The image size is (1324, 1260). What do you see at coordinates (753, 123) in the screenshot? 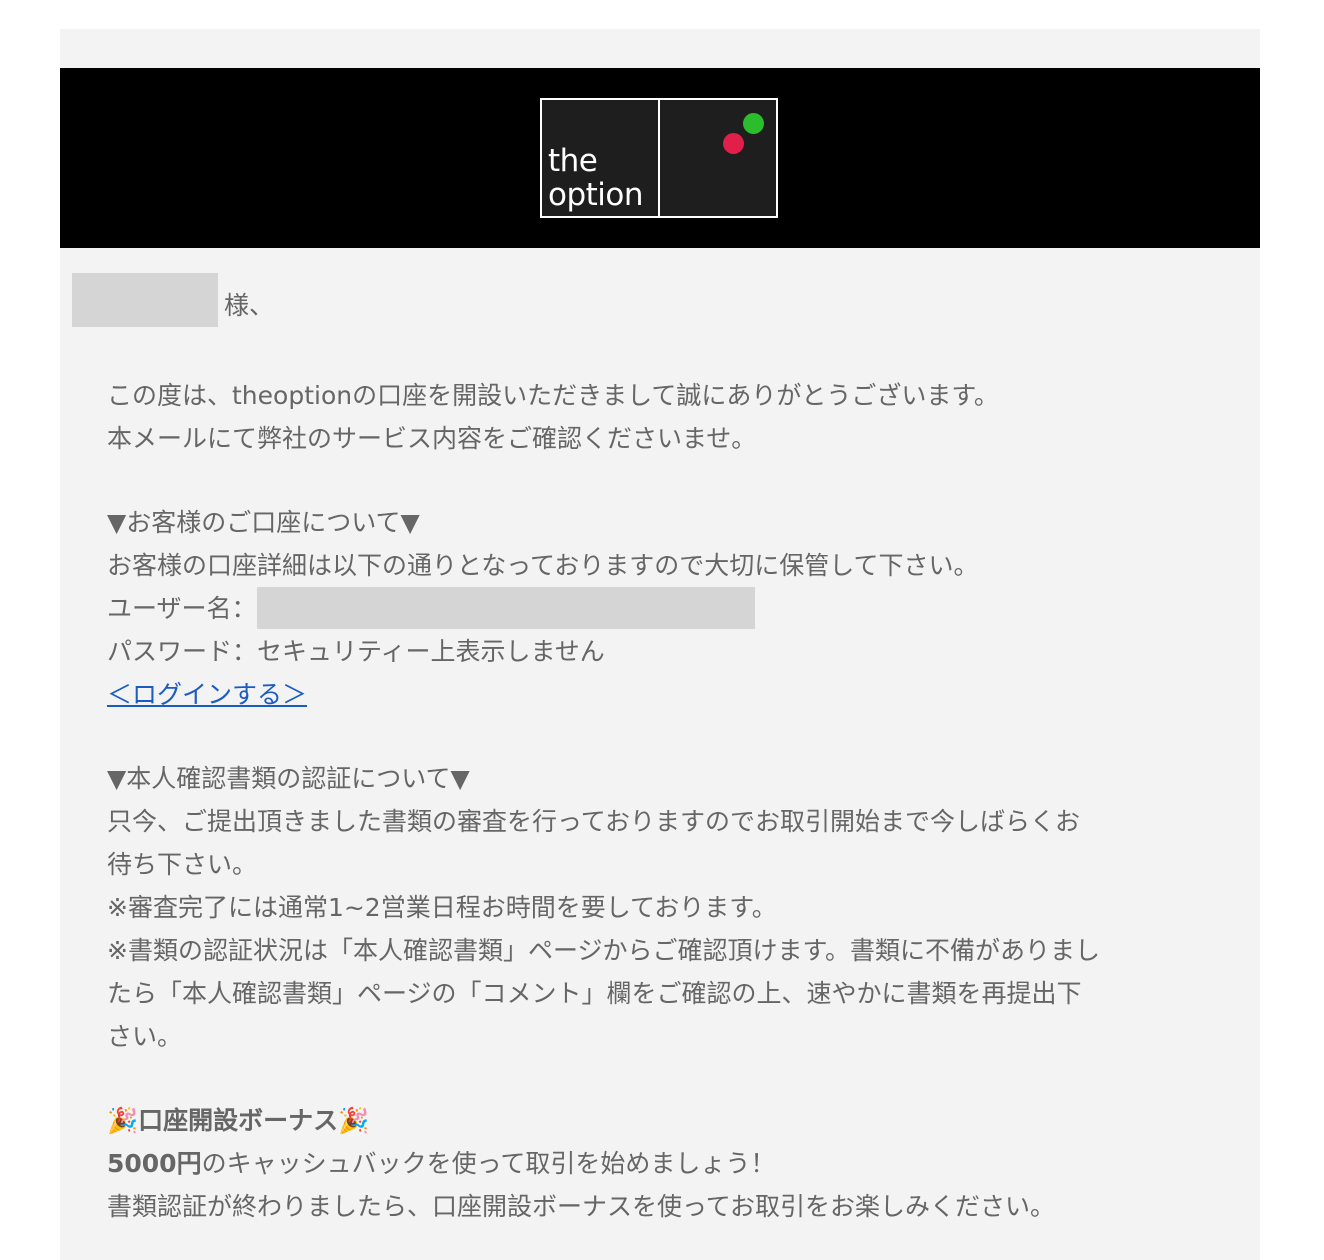
I see `green-dot-icon` at bounding box center [753, 123].